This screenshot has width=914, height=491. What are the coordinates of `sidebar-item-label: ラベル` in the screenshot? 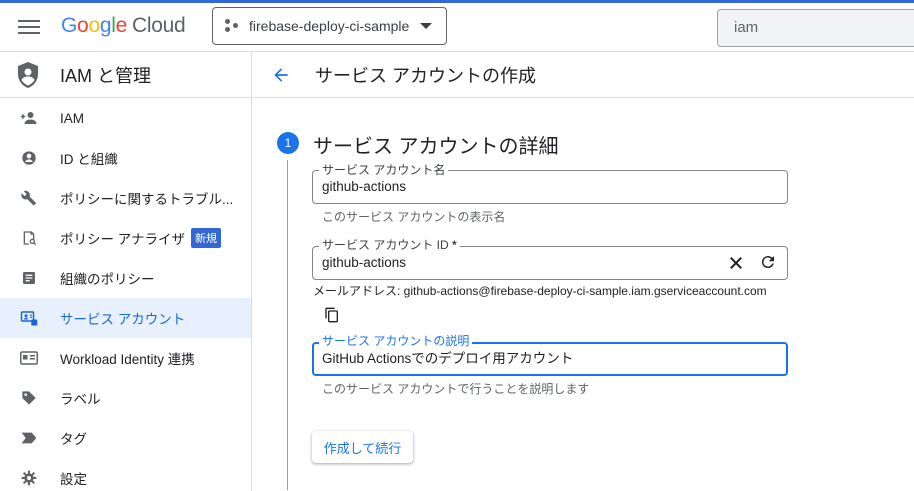 It's located at (80, 399).